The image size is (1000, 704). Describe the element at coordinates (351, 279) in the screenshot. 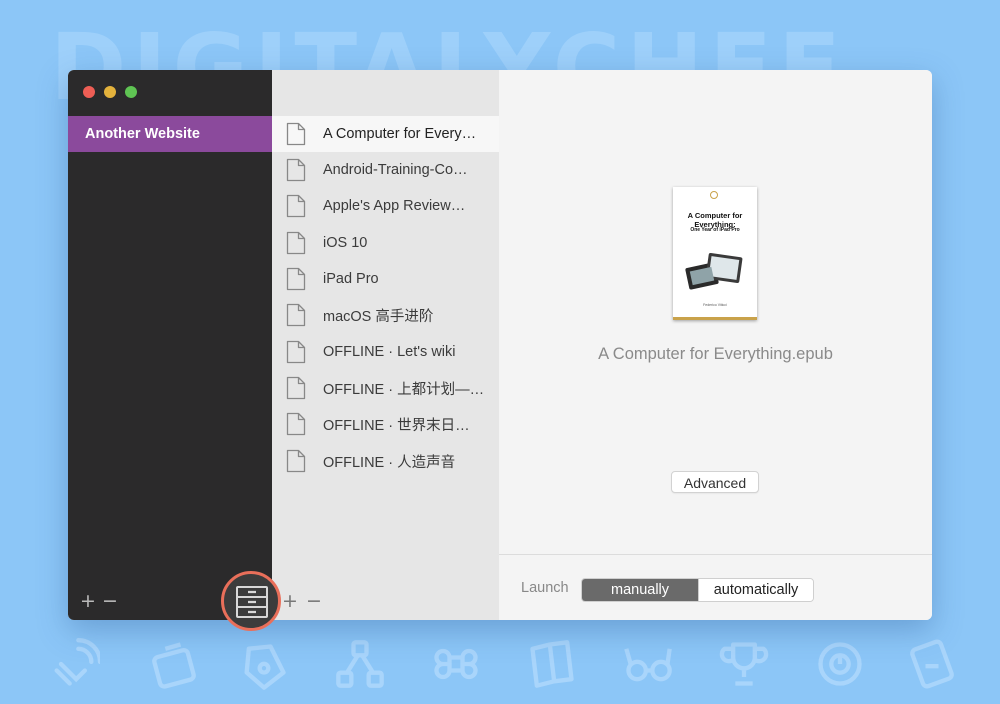

I see `list-item-label: iPad Pro` at that location.